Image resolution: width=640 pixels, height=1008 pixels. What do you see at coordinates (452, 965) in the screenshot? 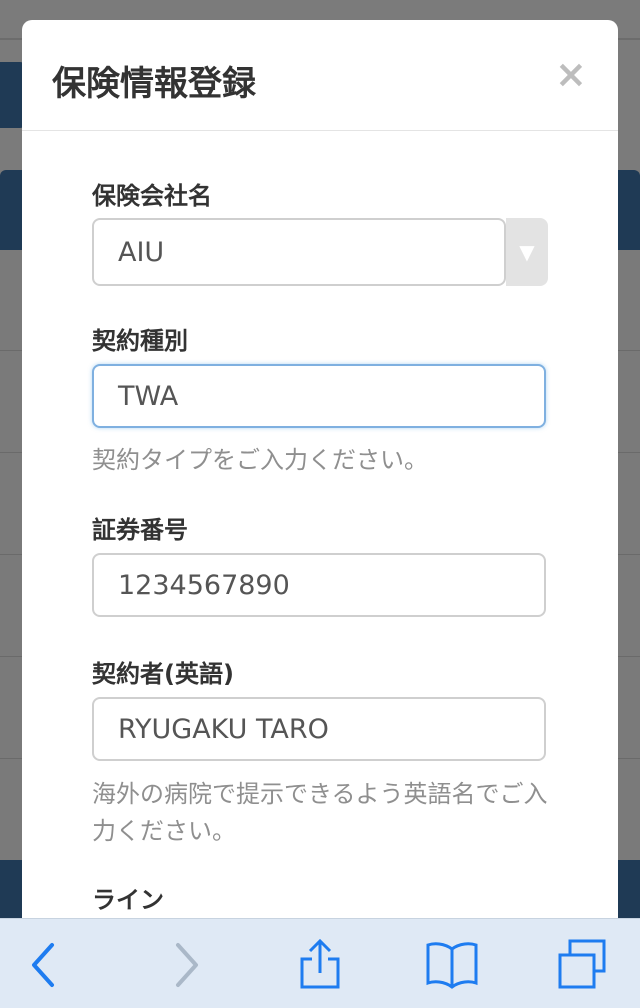
I see `bookmarks-book-icon` at bounding box center [452, 965].